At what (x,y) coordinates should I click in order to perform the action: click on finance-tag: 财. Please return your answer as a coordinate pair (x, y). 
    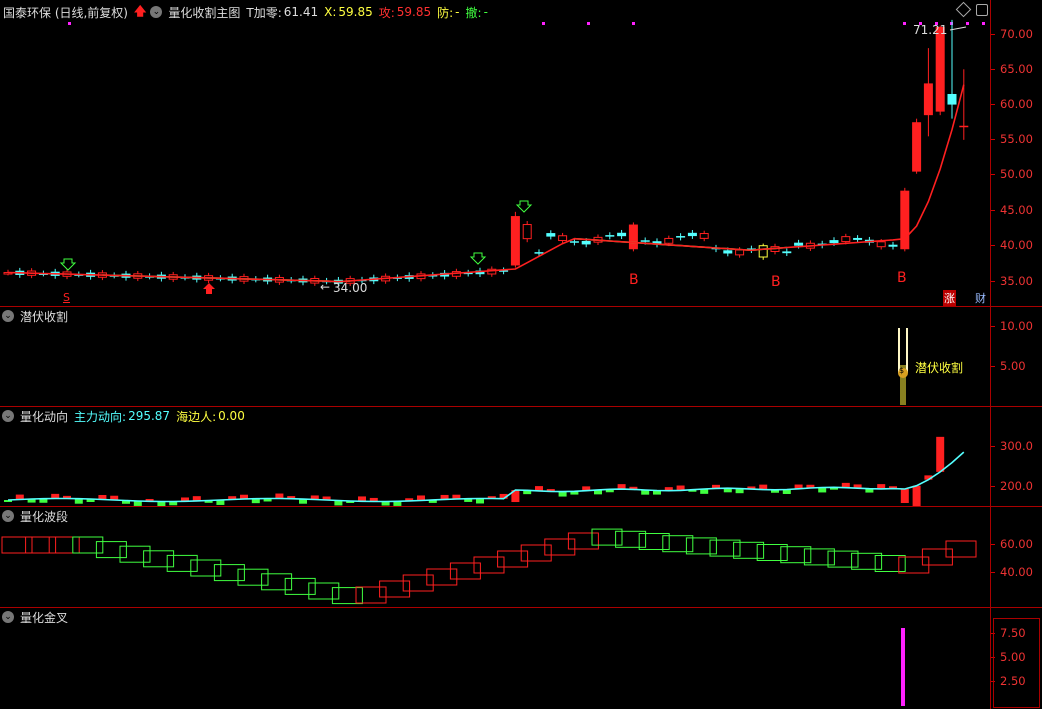
    Looking at the image, I should click on (980, 298).